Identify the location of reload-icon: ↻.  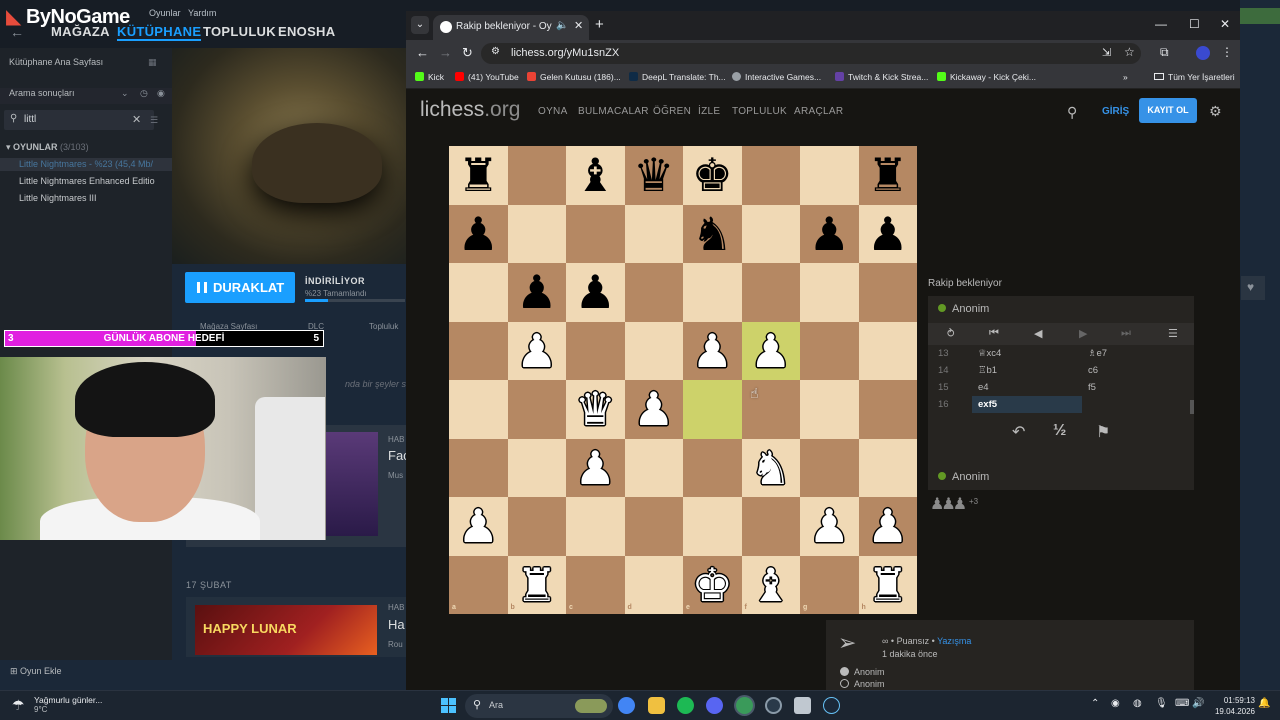
(467, 53).